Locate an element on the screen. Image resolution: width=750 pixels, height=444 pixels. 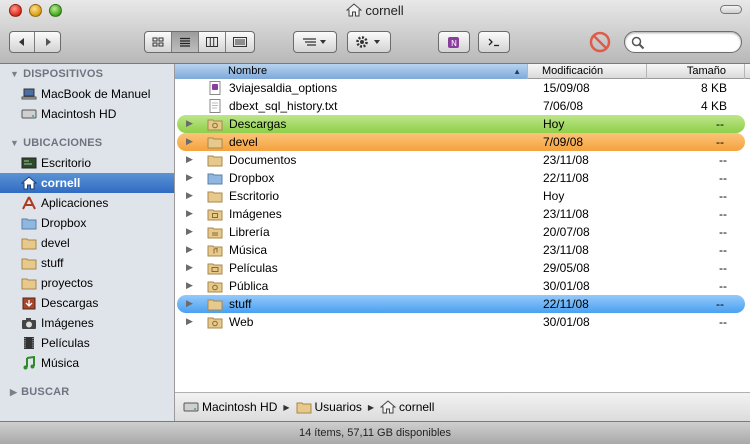
status-text: 14 ítems, 57,11 GB disponibles is located at coordinates (375, 433).